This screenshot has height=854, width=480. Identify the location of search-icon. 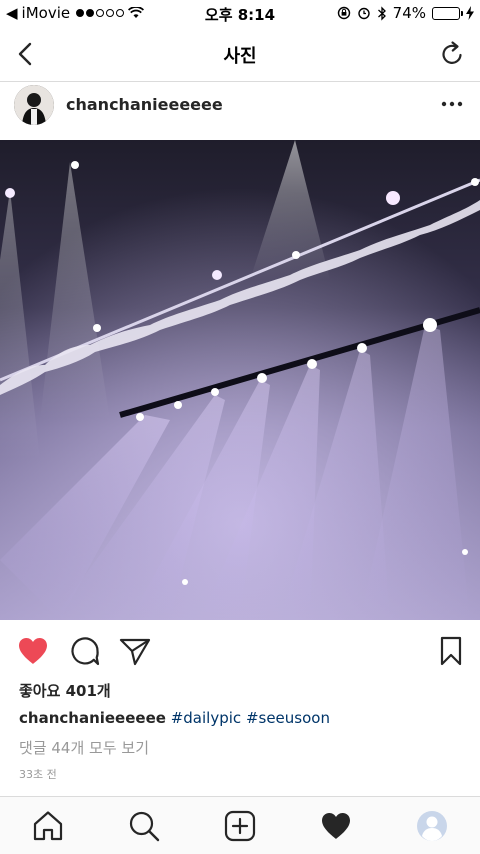
(144, 826).